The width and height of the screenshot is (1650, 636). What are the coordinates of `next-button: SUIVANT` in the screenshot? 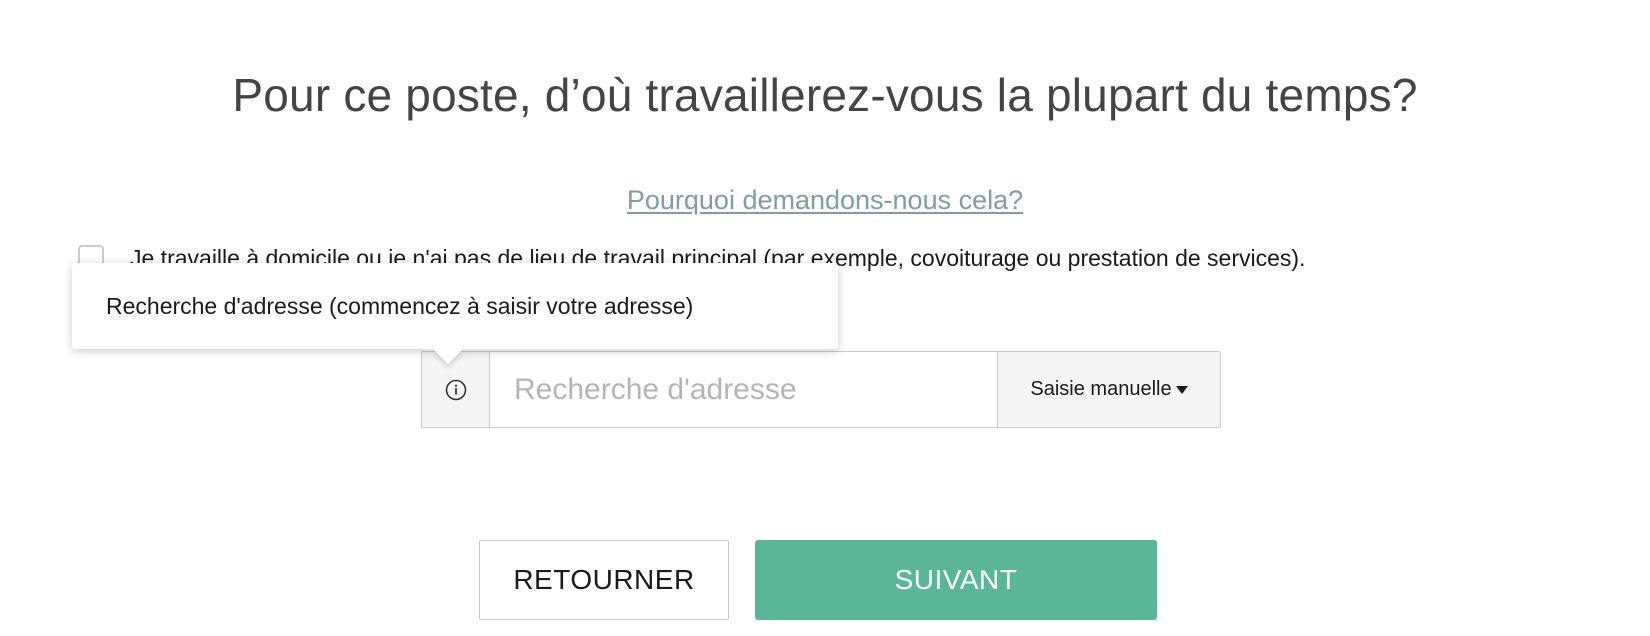 It's located at (956, 580).